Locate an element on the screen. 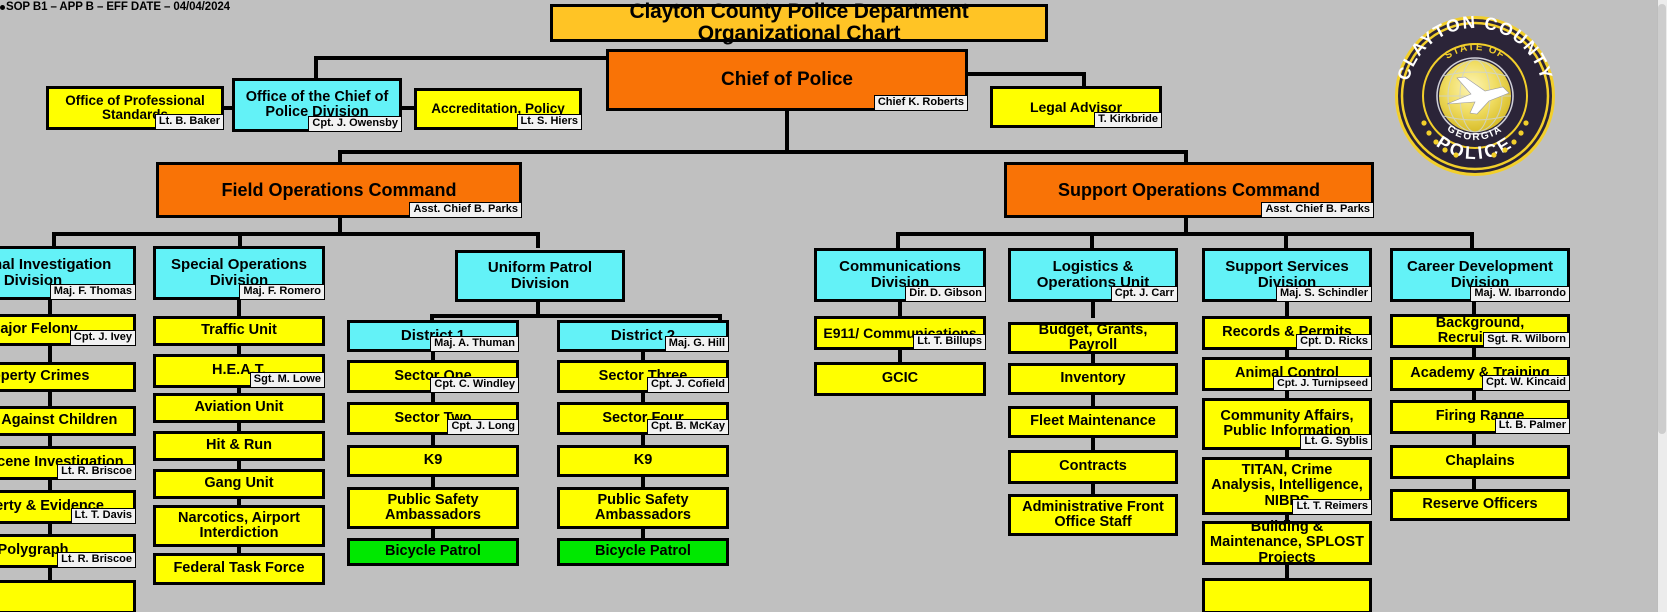 The height and width of the screenshot is (612, 1667). name-tag-polygraph: Lt. R. Briscoe is located at coordinates (96, 560).